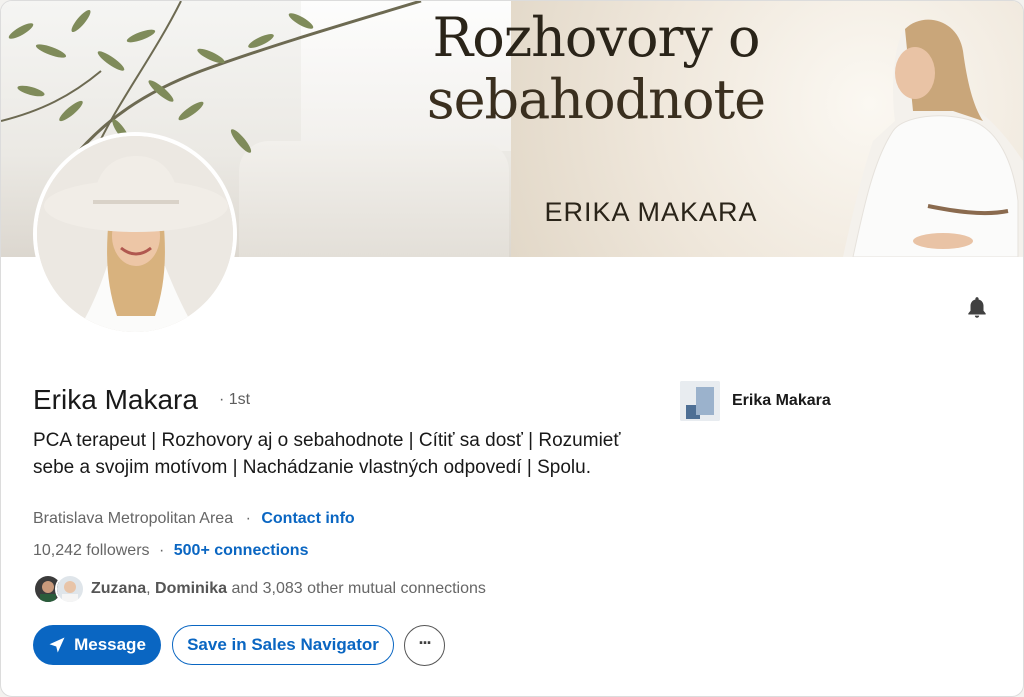  I want to click on more-actions-button: ···, so click(424, 645).